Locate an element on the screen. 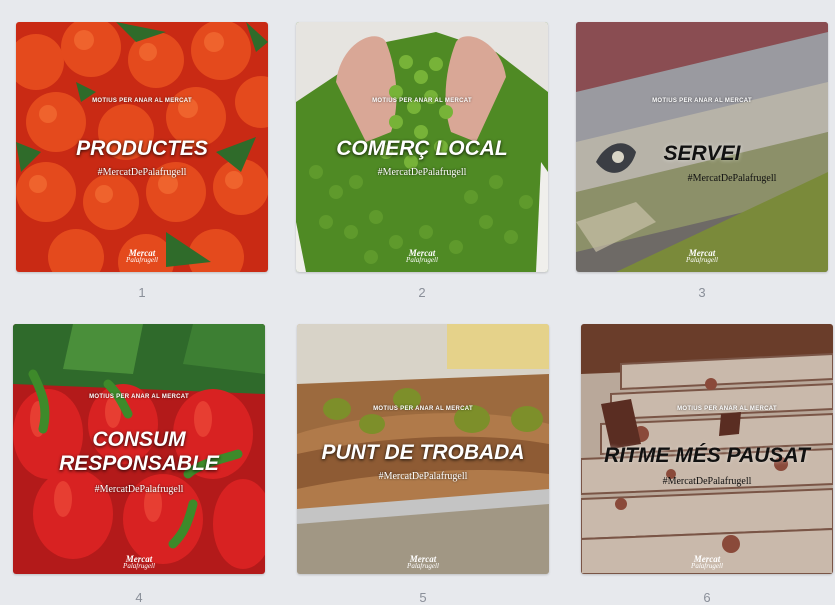  page-number-1: 1 is located at coordinates (142, 292).